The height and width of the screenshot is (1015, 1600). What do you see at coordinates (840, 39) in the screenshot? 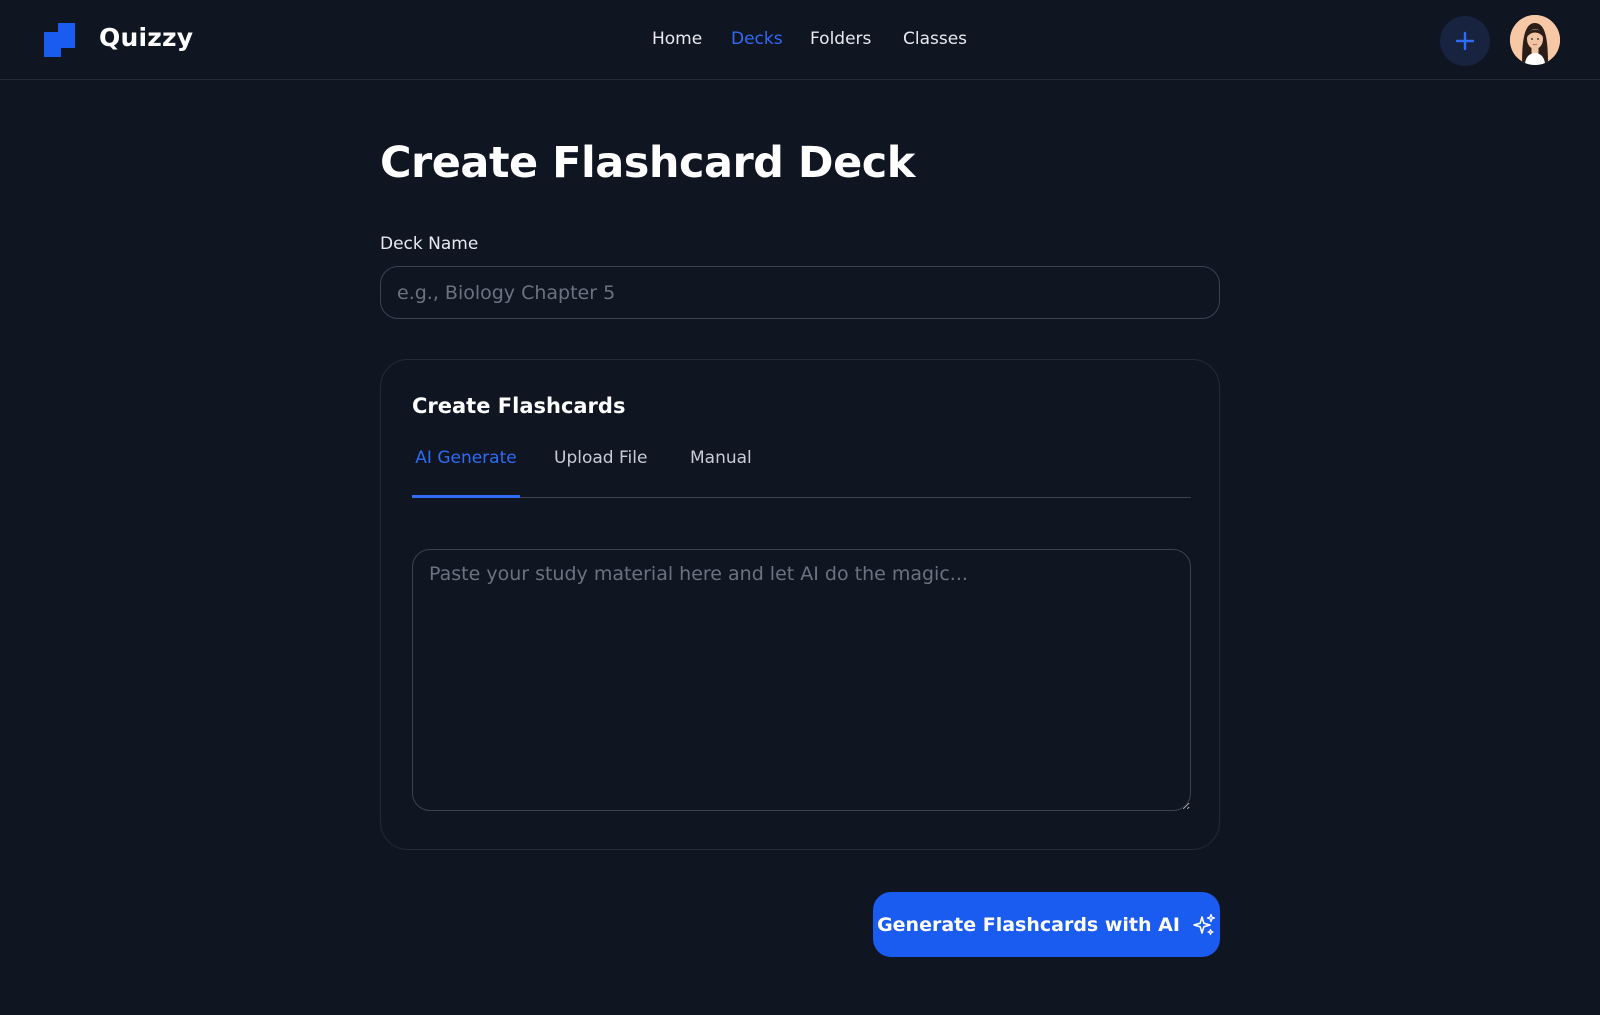
I see `nav-link-folders: Folders` at bounding box center [840, 39].